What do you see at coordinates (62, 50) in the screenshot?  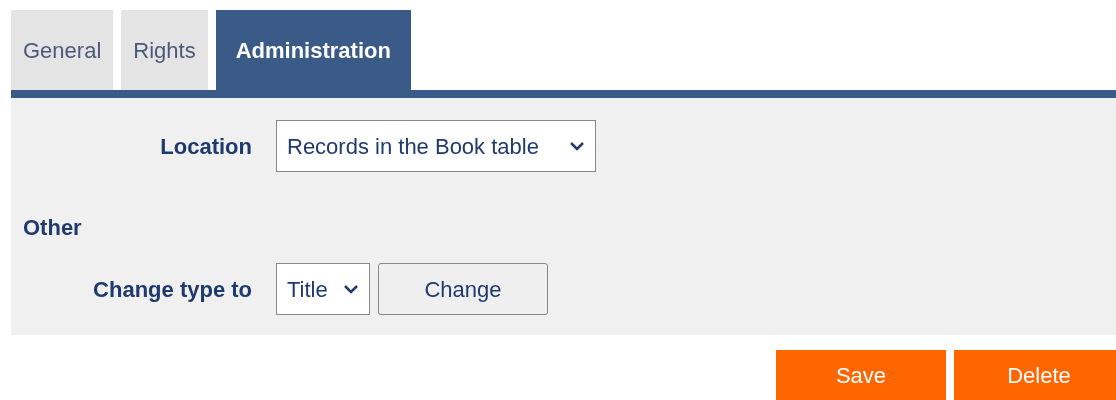 I see `tab: General` at bounding box center [62, 50].